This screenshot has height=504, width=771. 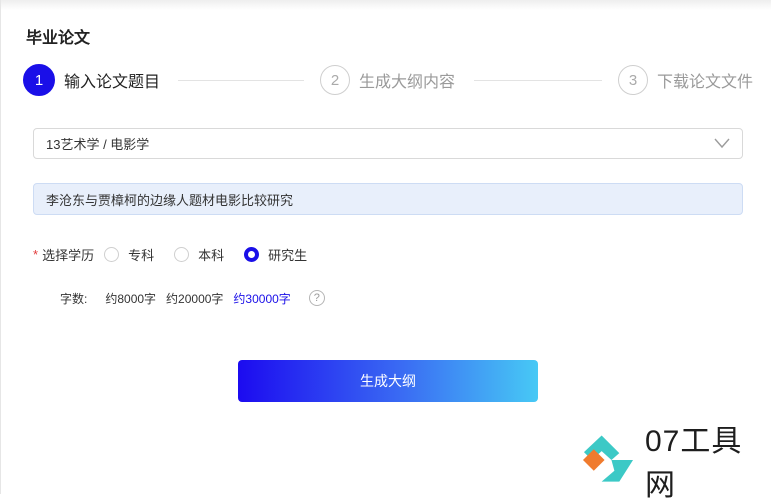 I want to click on step-2: 2 生成大纲内容, so click(x=387, y=80).